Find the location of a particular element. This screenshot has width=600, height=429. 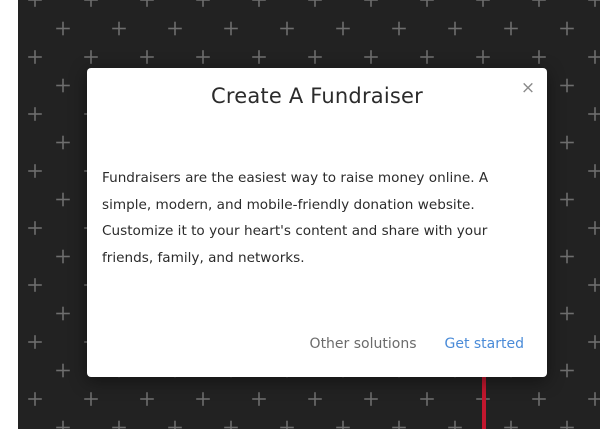

get-started-button: Get started is located at coordinates (484, 344).